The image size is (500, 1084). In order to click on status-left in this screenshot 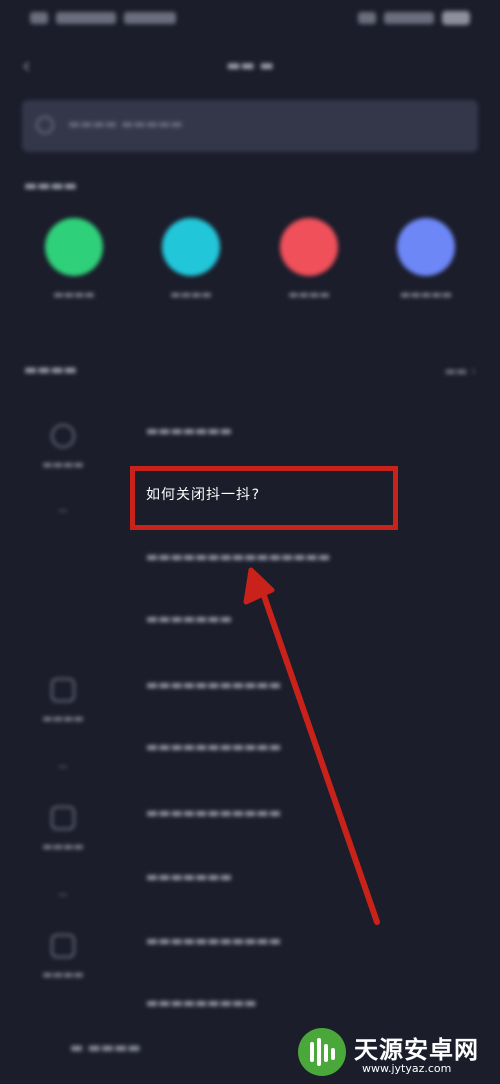, I will do `click(105, 18)`.